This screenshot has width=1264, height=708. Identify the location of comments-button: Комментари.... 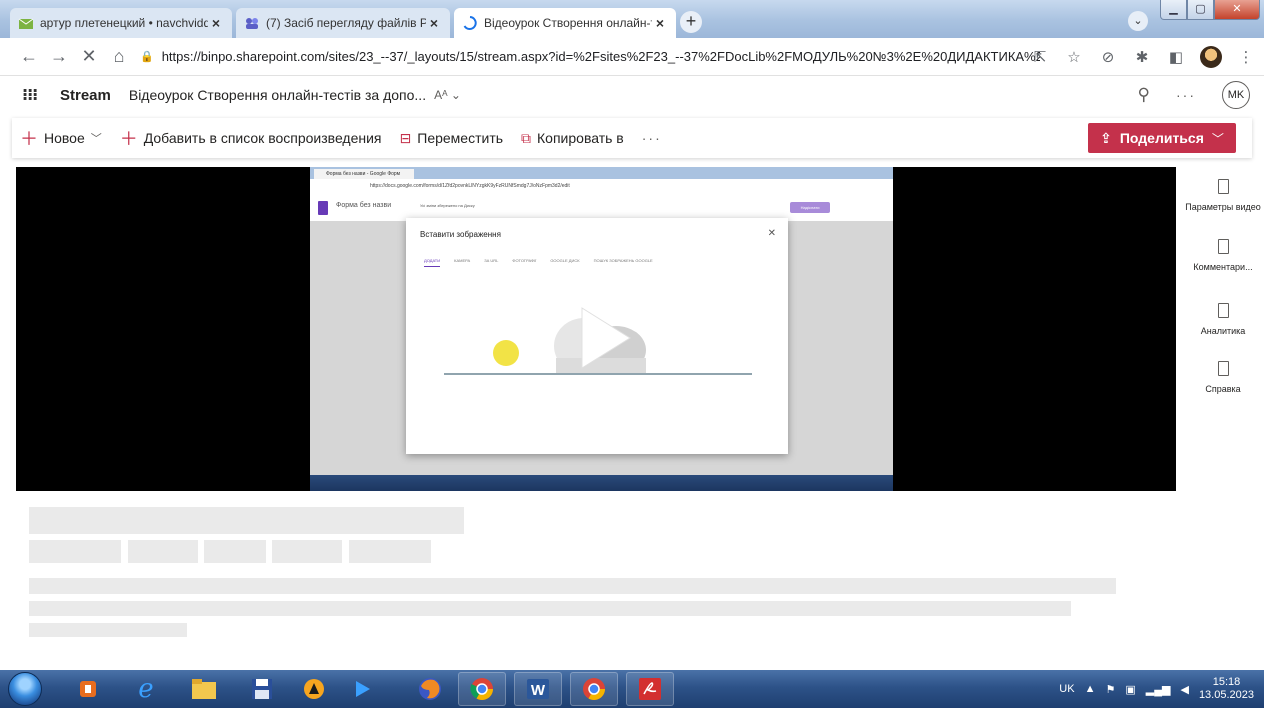
(1223, 255).